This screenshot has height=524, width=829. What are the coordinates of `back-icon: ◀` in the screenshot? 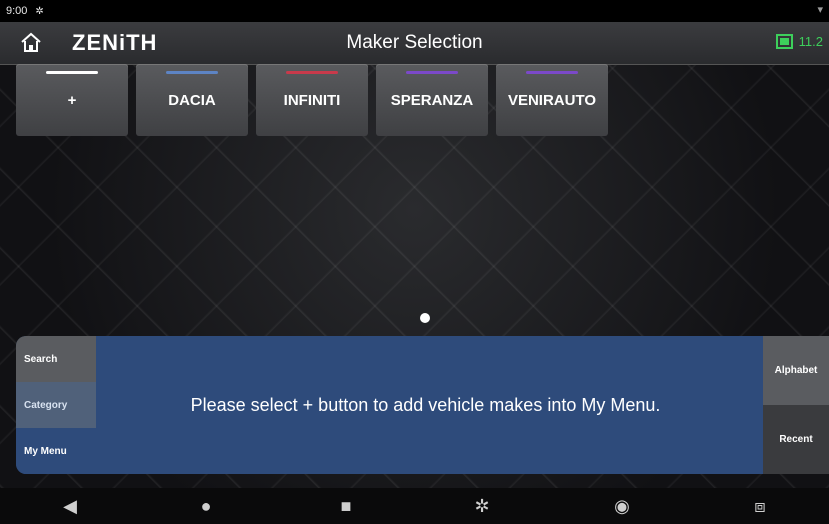 It's located at (70, 506).